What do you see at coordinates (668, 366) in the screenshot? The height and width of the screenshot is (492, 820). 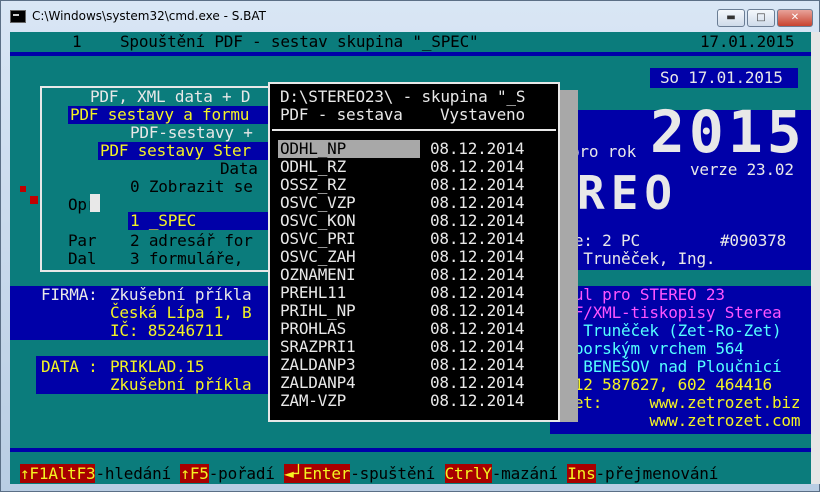 I see `info-line: 22 BENEŠOV nad Ploučnicí` at bounding box center [668, 366].